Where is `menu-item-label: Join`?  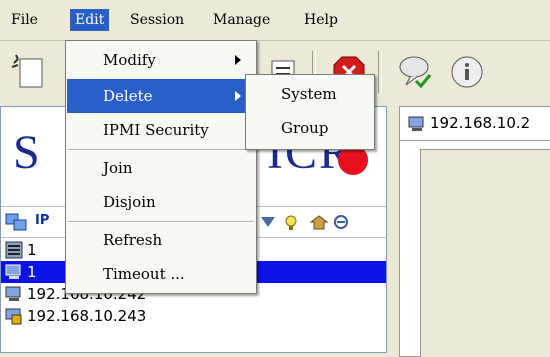 menu-item-label: Join is located at coordinates (118, 168).